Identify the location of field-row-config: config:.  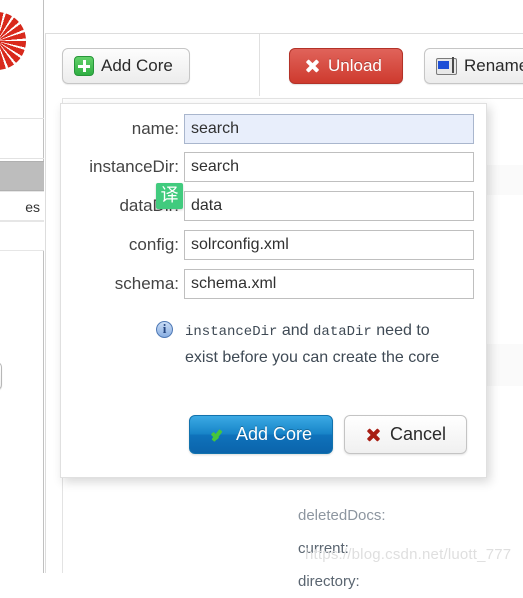
(274, 245).